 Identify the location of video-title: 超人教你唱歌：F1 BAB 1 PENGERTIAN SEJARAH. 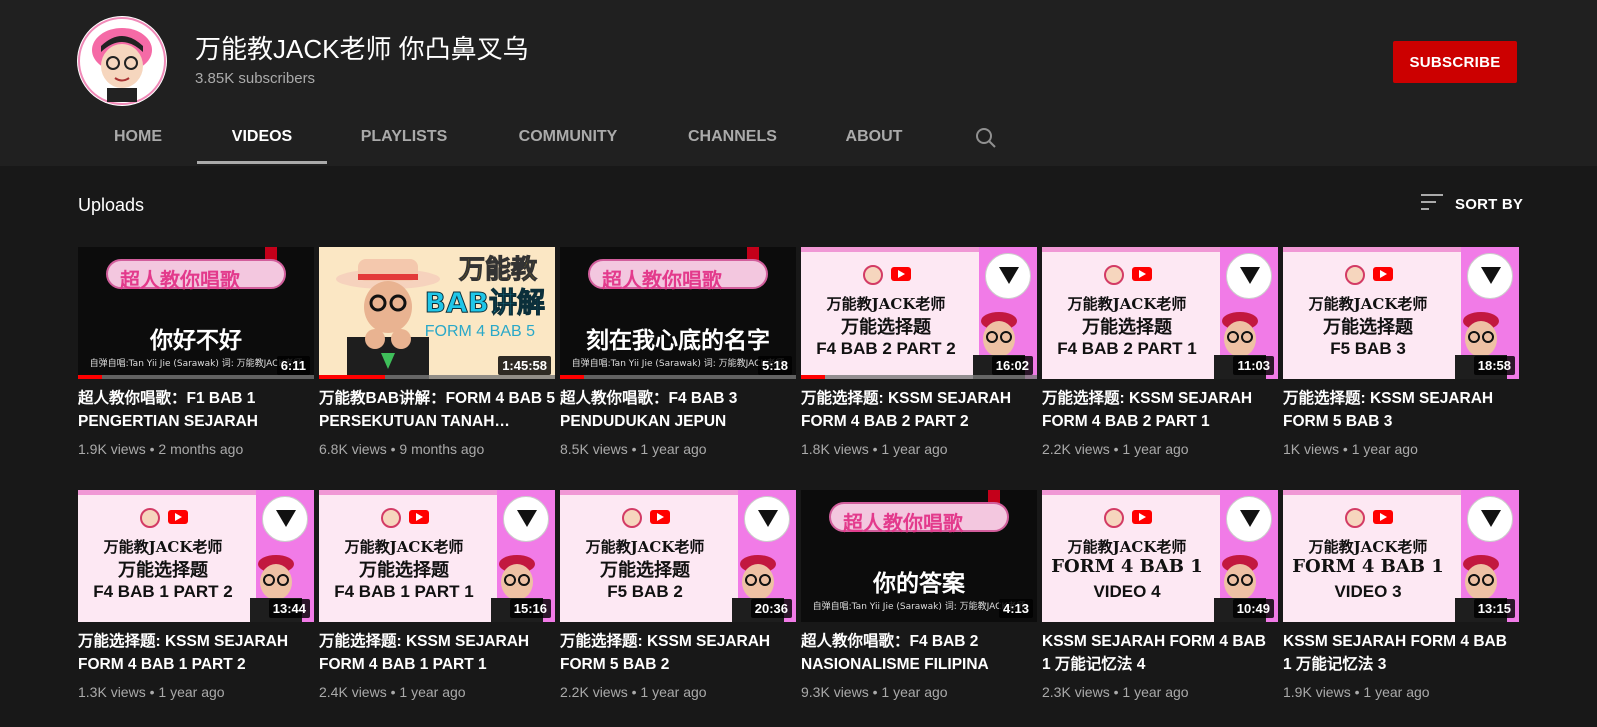
(196, 410).